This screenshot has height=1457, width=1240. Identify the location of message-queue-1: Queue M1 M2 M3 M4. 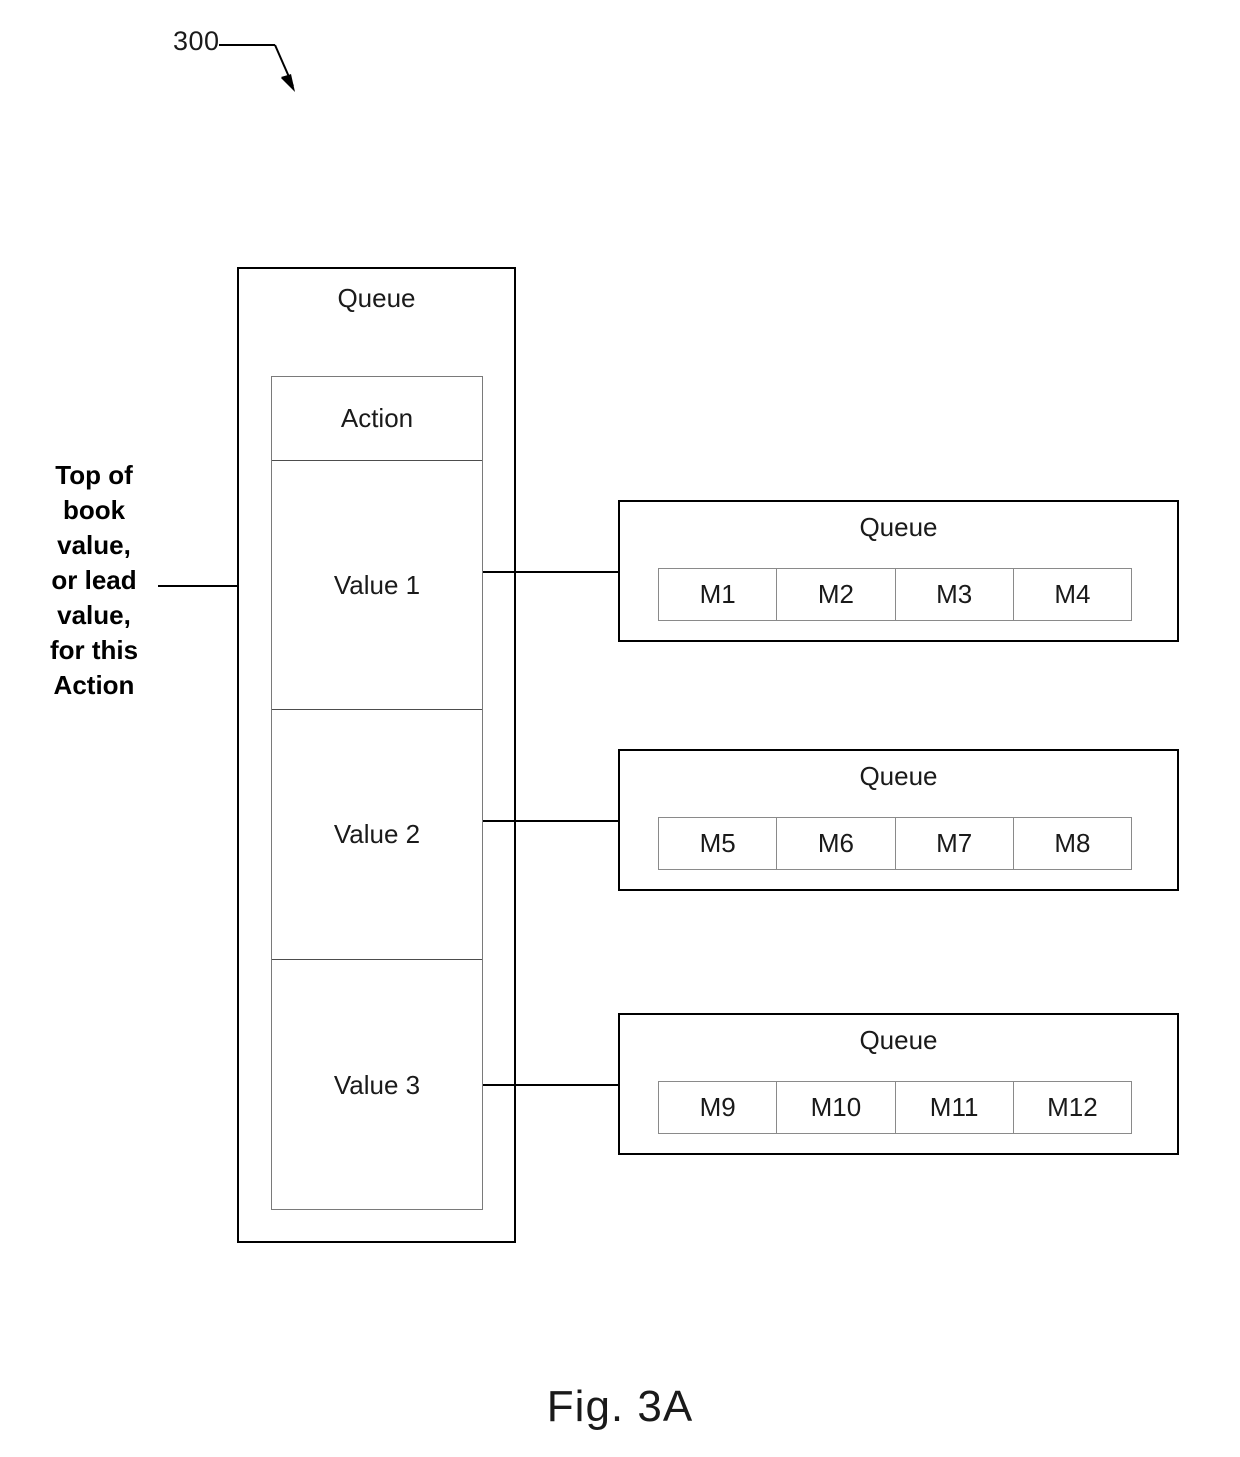
(898, 571).